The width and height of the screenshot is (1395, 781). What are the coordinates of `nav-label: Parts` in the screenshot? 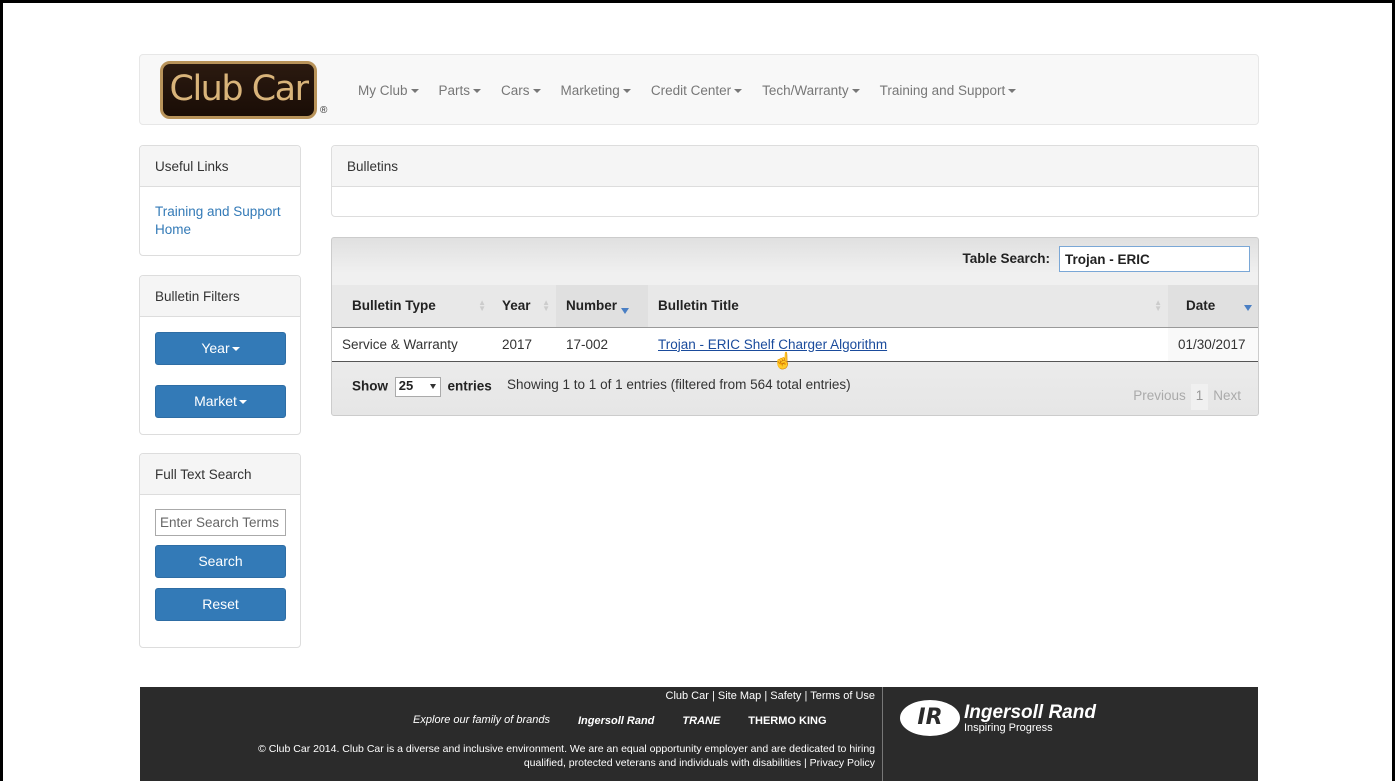 It's located at (454, 90).